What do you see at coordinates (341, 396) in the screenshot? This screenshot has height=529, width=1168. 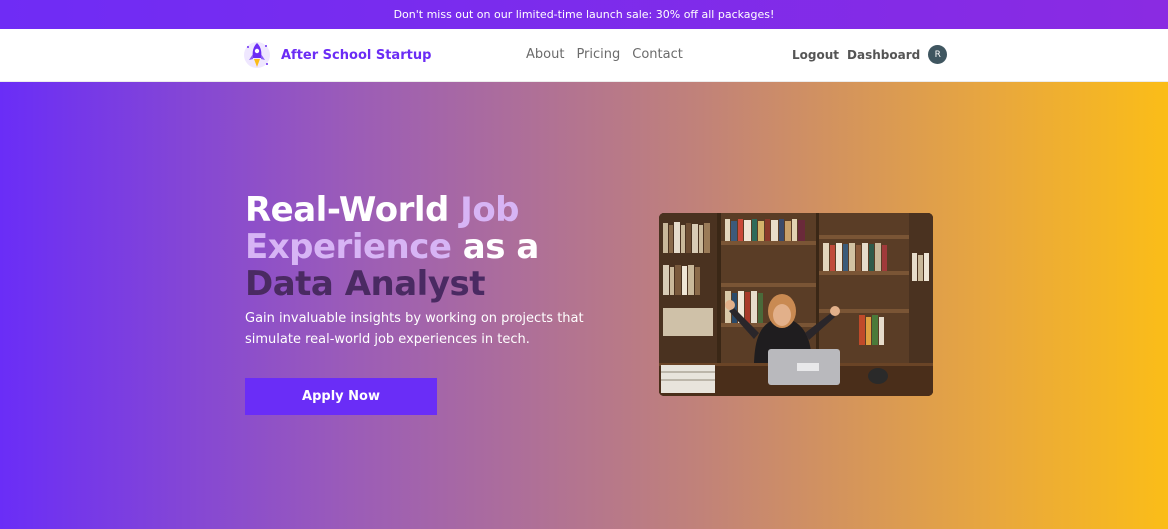 I see `apply-now-button: Apply Now` at bounding box center [341, 396].